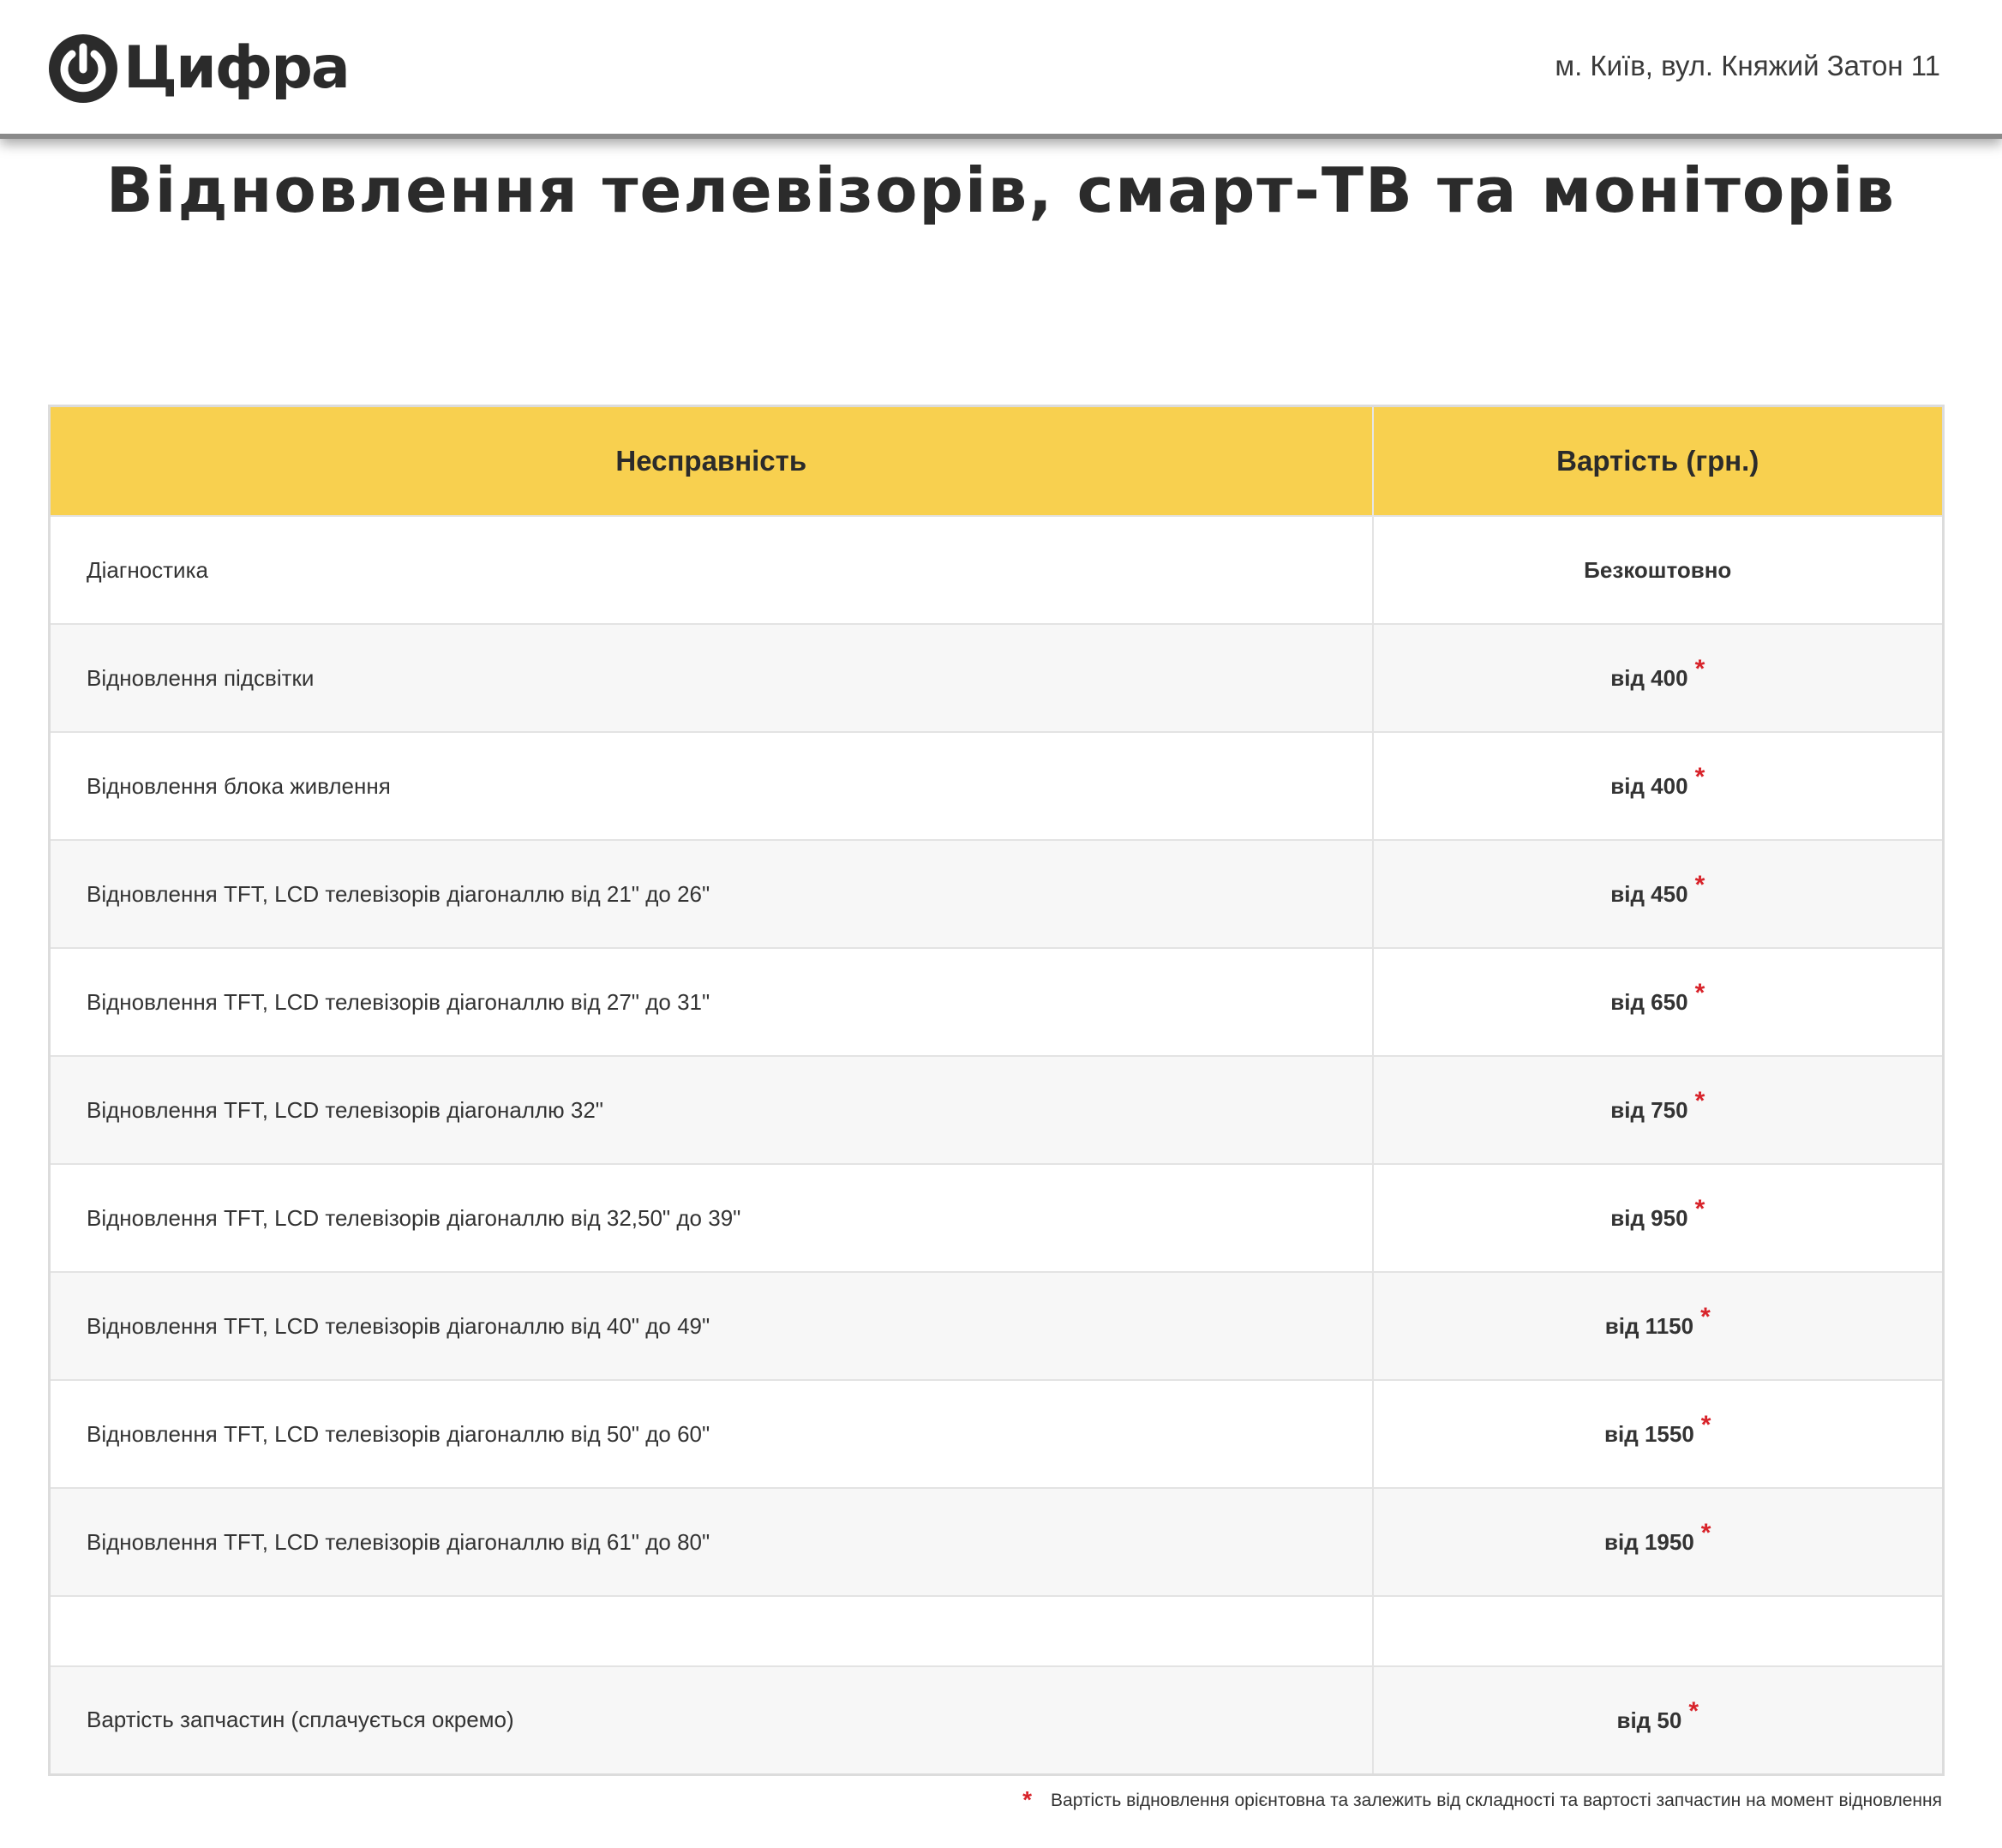 The width and height of the screenshot is (2002, 1848). I want to click on price-value: Безкоштовно, so click(1658, 569).